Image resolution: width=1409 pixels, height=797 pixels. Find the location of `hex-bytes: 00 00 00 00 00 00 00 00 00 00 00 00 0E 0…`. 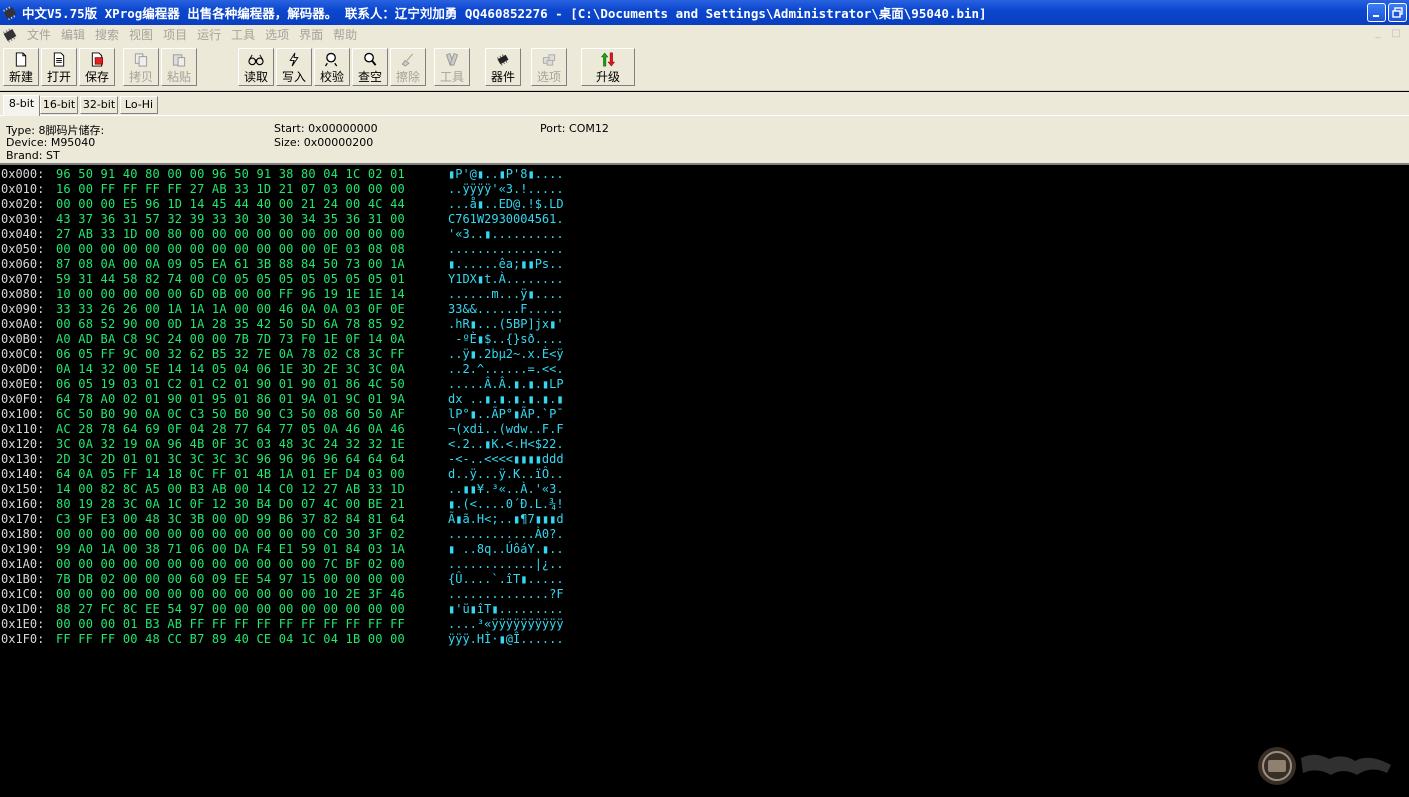

hex-bytes: 00 00 00 00 00 00 00 00 00 00 00 00 0E 0… is located at coordinates (230, 249).